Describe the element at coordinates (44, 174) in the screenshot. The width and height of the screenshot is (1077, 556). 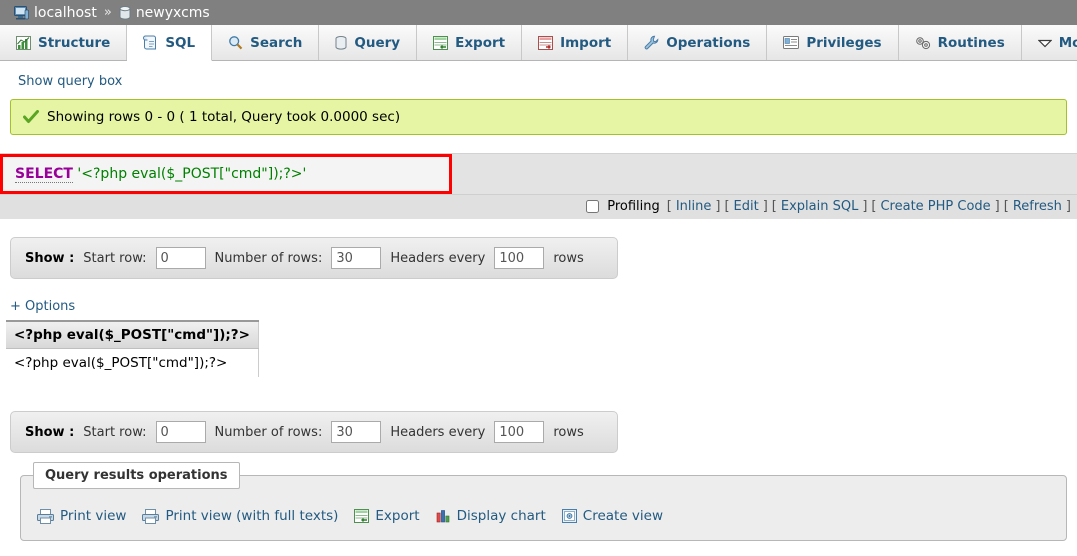
I see `sql-keyword: SELECT` at that location.